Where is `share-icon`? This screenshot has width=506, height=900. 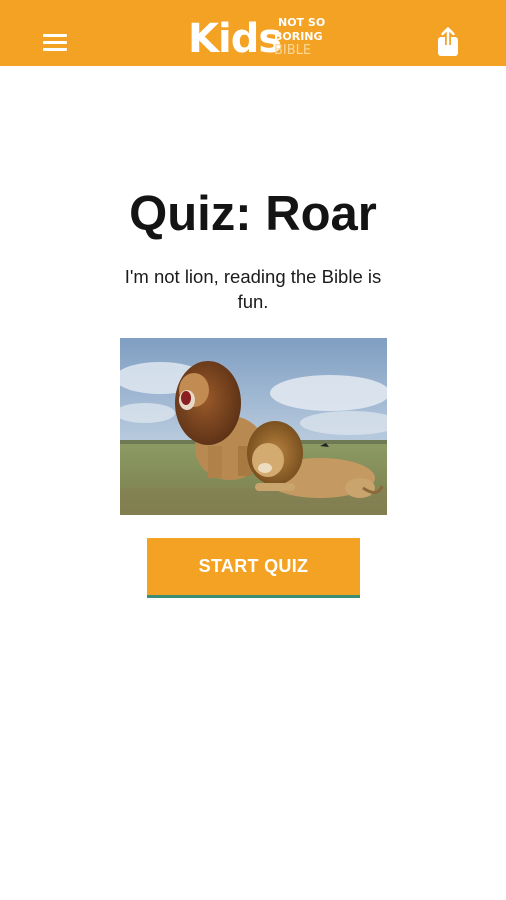
share-icon is located at coordinates (448, 42).